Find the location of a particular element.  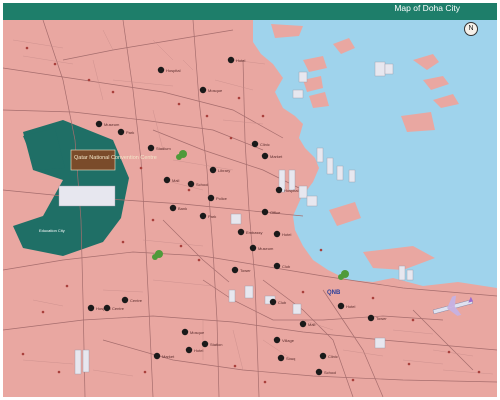

qnb-label: QNB is located at coordinates (334, 293).